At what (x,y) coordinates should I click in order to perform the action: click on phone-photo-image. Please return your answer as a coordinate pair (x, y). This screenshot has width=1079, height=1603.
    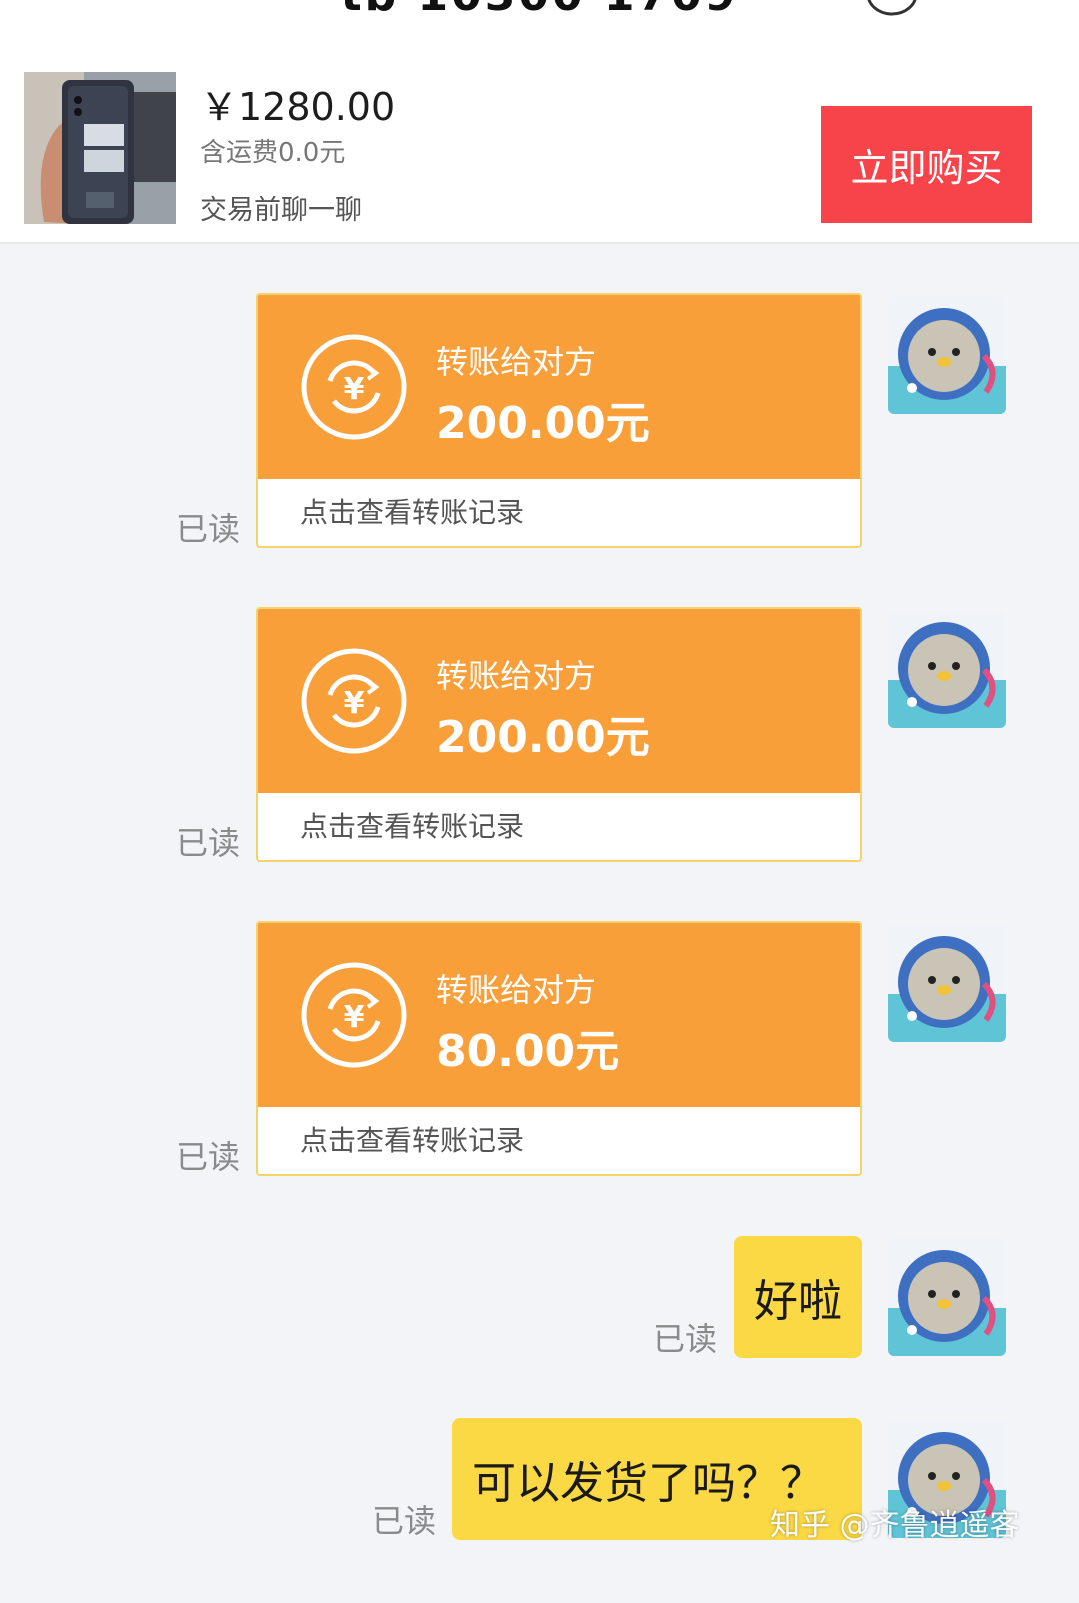
    Looking at the image, I should click on (100, 148).